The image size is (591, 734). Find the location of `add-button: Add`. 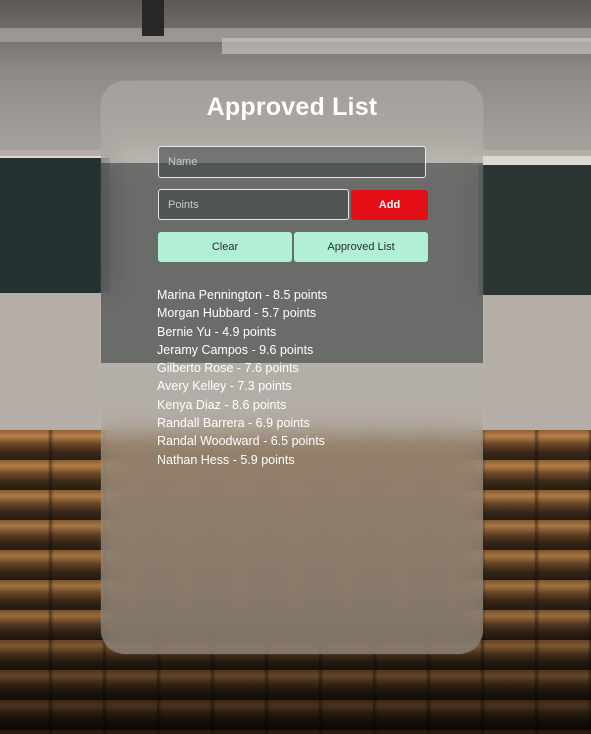

add-button: Add is located at coordinates (389, 205).